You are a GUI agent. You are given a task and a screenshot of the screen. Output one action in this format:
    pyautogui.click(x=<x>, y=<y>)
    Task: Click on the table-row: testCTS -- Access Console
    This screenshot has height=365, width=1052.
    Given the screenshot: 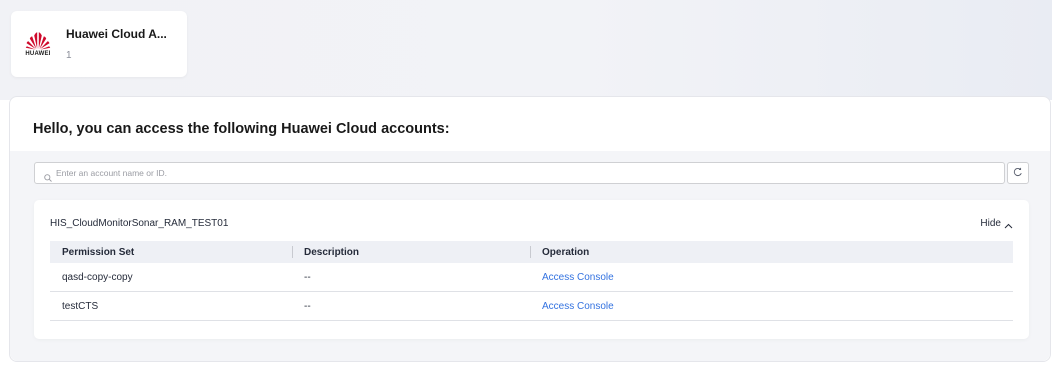 What is the action you would take?
    pyautogui.click(x=531, y=306)
    